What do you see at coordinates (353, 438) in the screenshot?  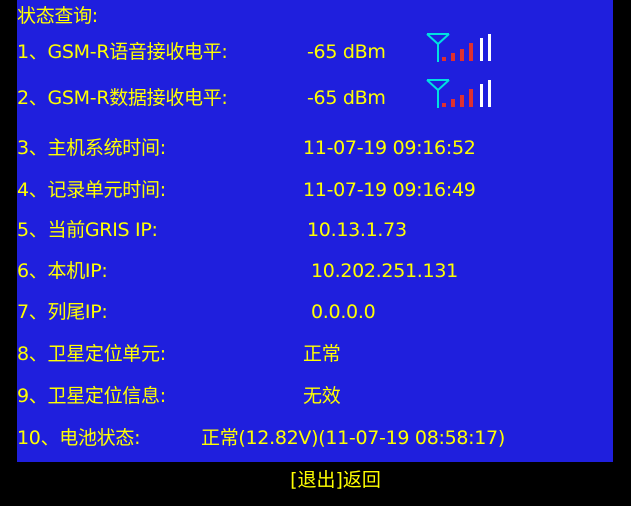 I see `row-value: 正常(12.82V)(11-07-19 08:58:17)` at bounding box center [353, 438].